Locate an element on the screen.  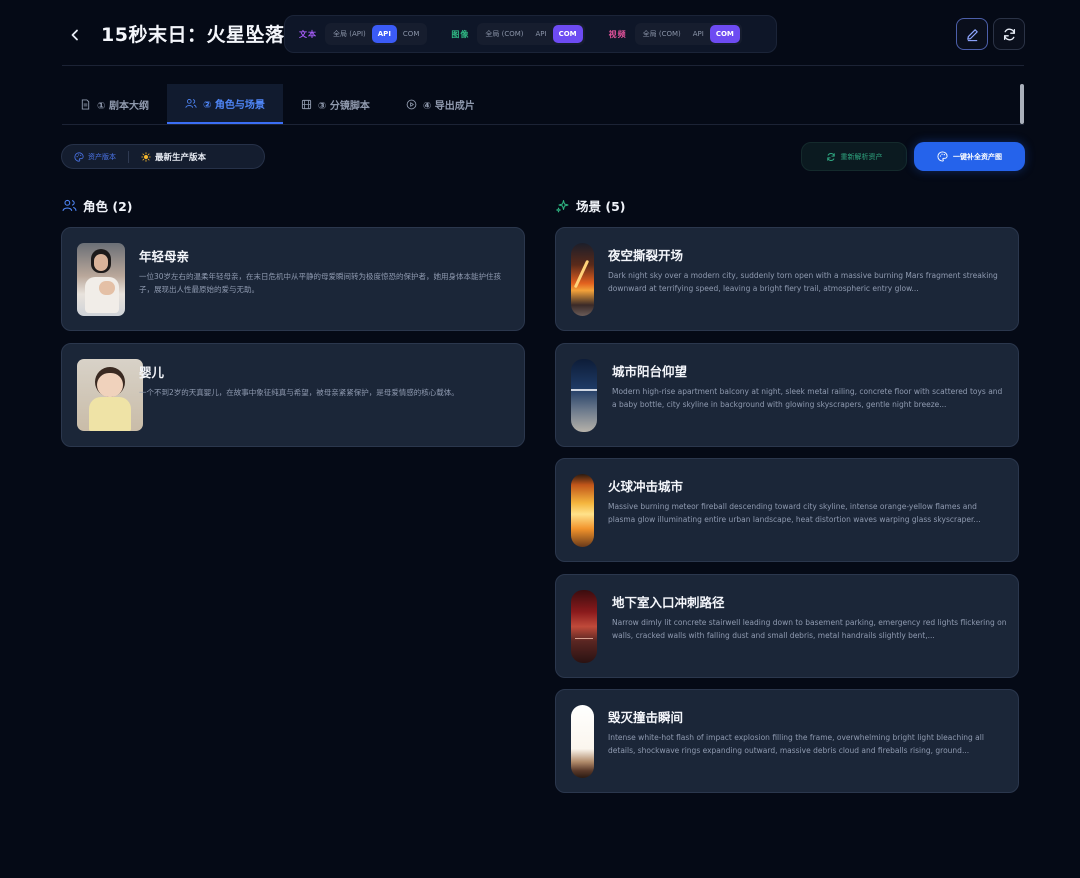
page-title: 15秒末日：火星坠落 is located at coordinates (193, 35).